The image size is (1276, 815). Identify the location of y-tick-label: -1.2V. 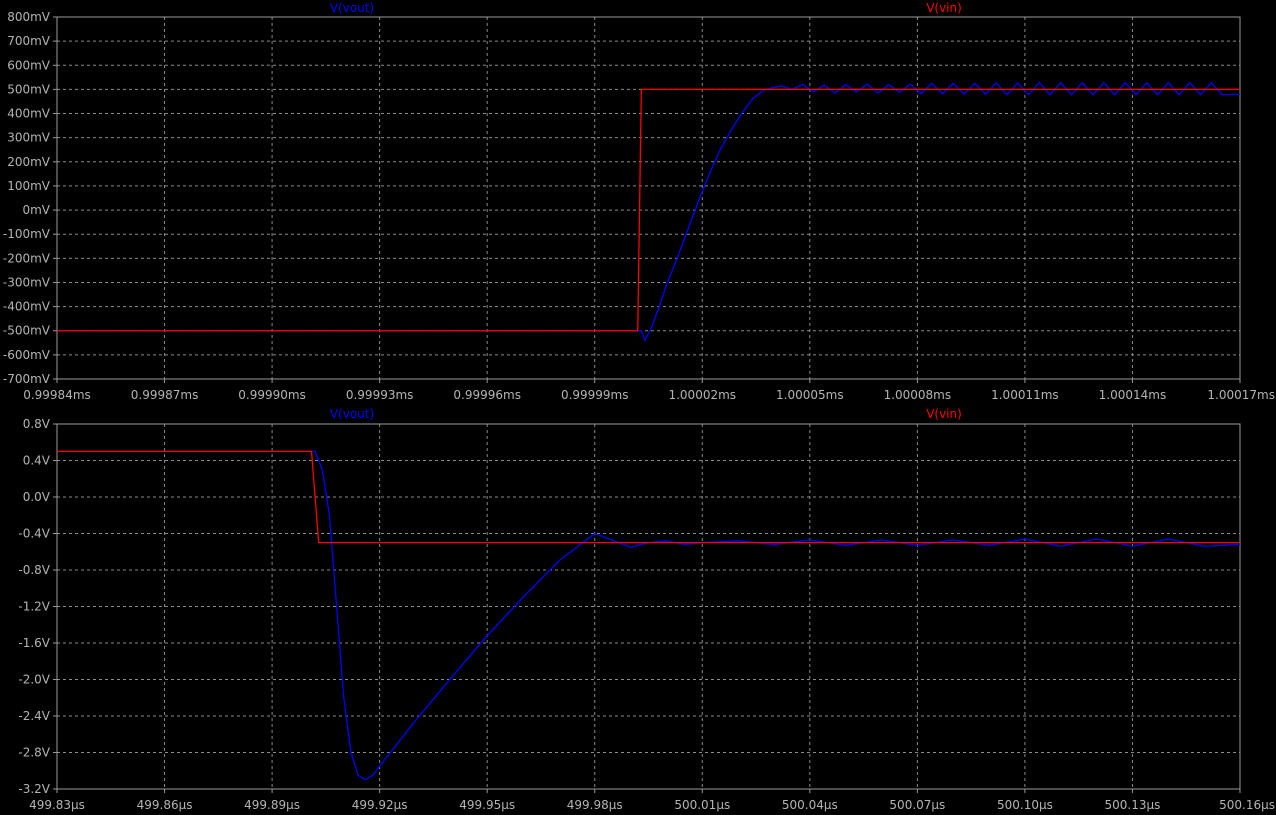
(34, 607).